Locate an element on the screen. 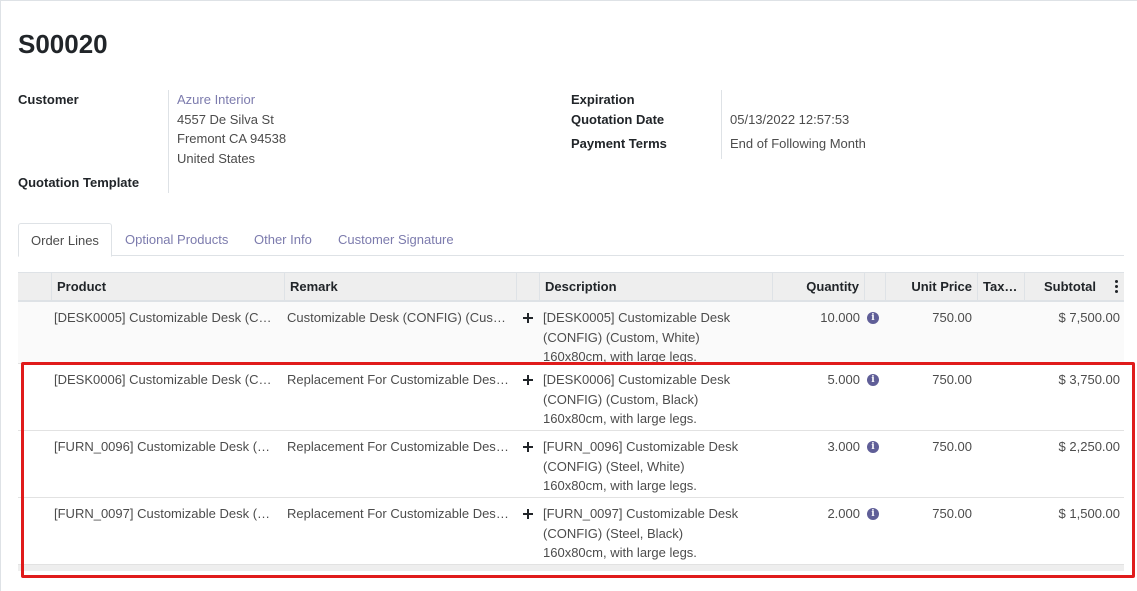 Image resolution: width=1137 pixels, height=591 pixels. customer-address-line2: Fremont CA 94538 is located at coordinates (232, 138).